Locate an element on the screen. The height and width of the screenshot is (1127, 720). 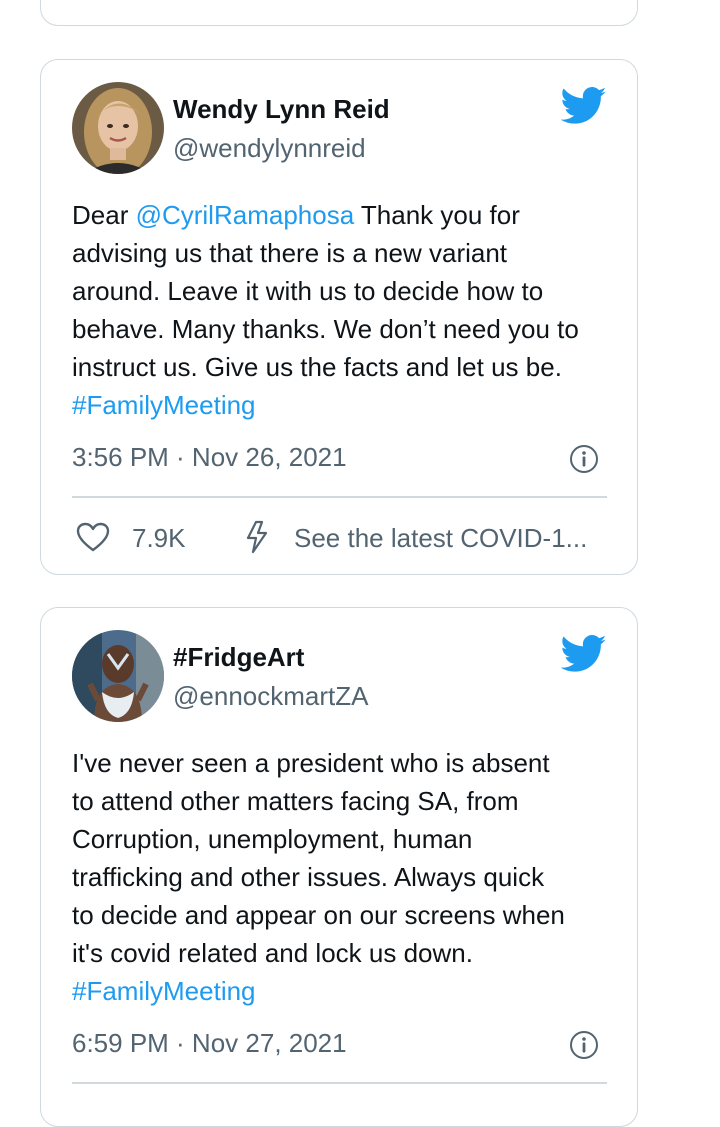
text-line: Corruption, unemployment, human is located at coordinates (272, 839).